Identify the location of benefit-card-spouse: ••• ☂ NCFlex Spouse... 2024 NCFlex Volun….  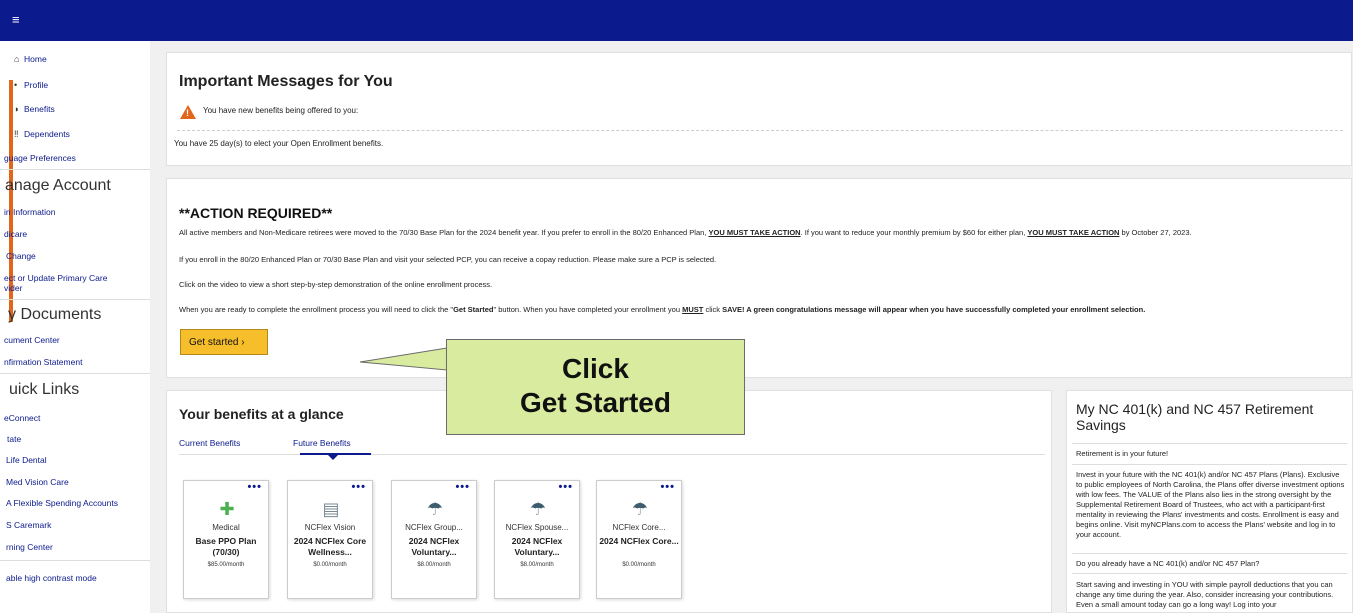
(537, 539).